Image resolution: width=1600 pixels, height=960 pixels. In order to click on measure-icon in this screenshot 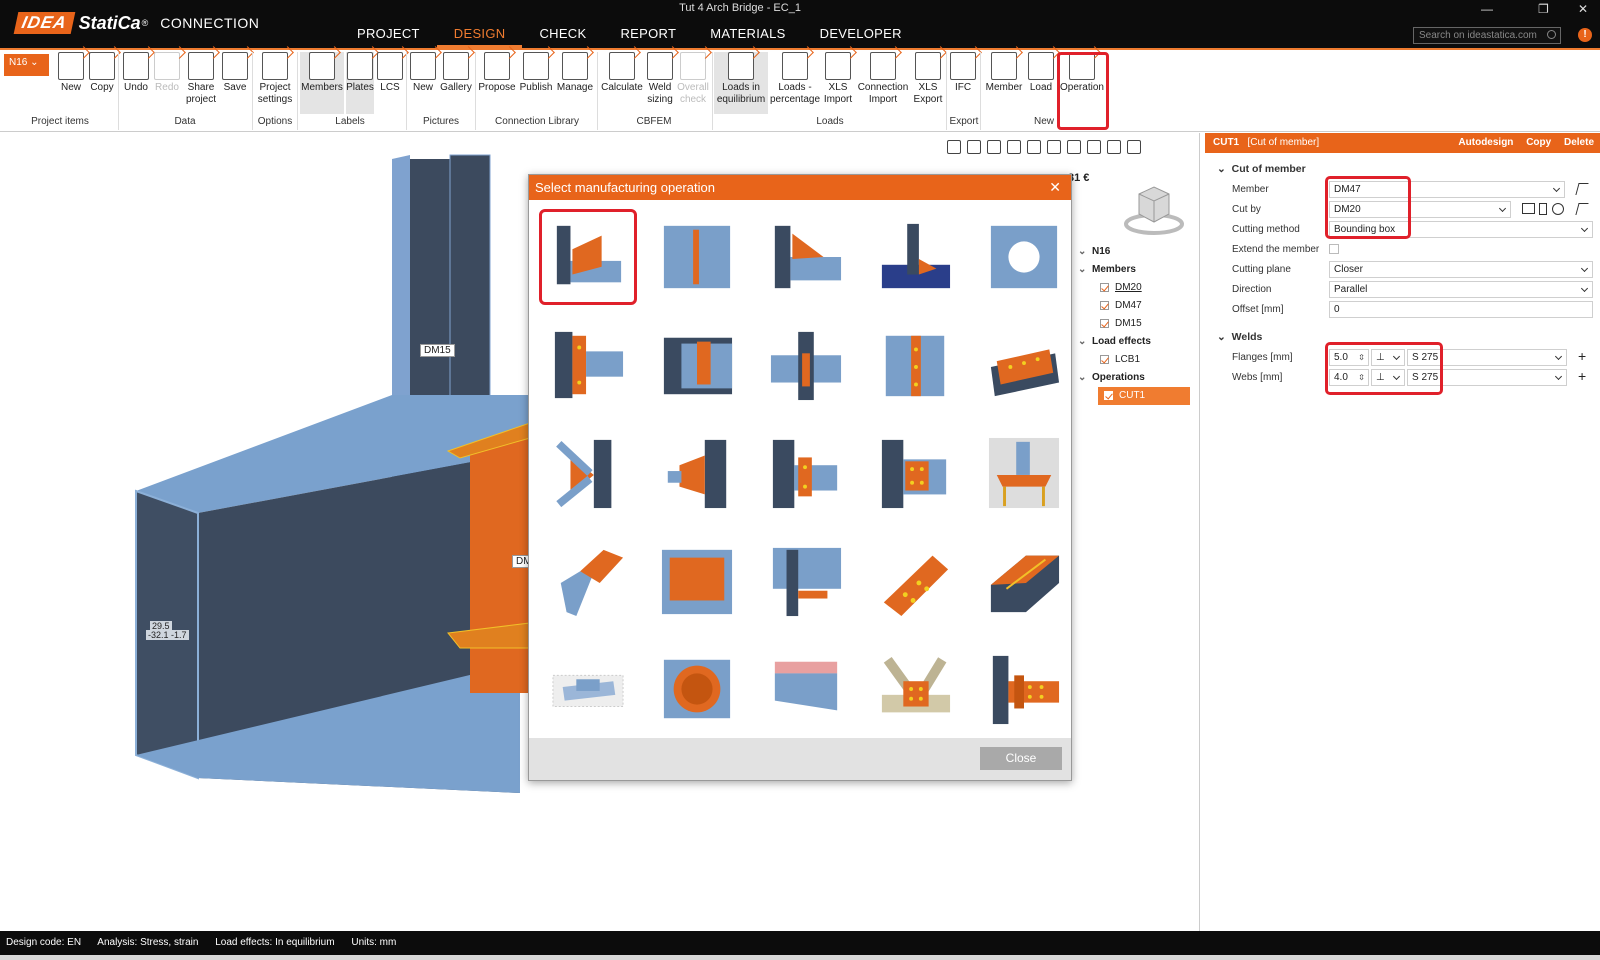, I will do `click(954, 147)`.